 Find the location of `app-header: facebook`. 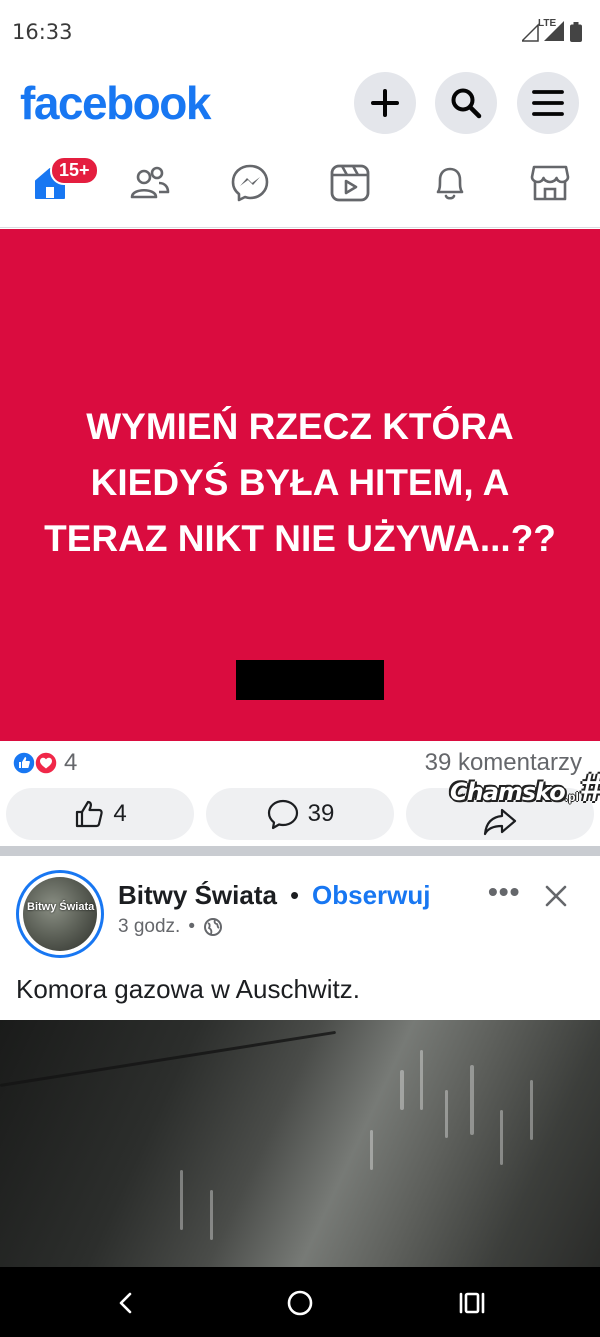

app-header: facebook is located at coordinates (300, 102).